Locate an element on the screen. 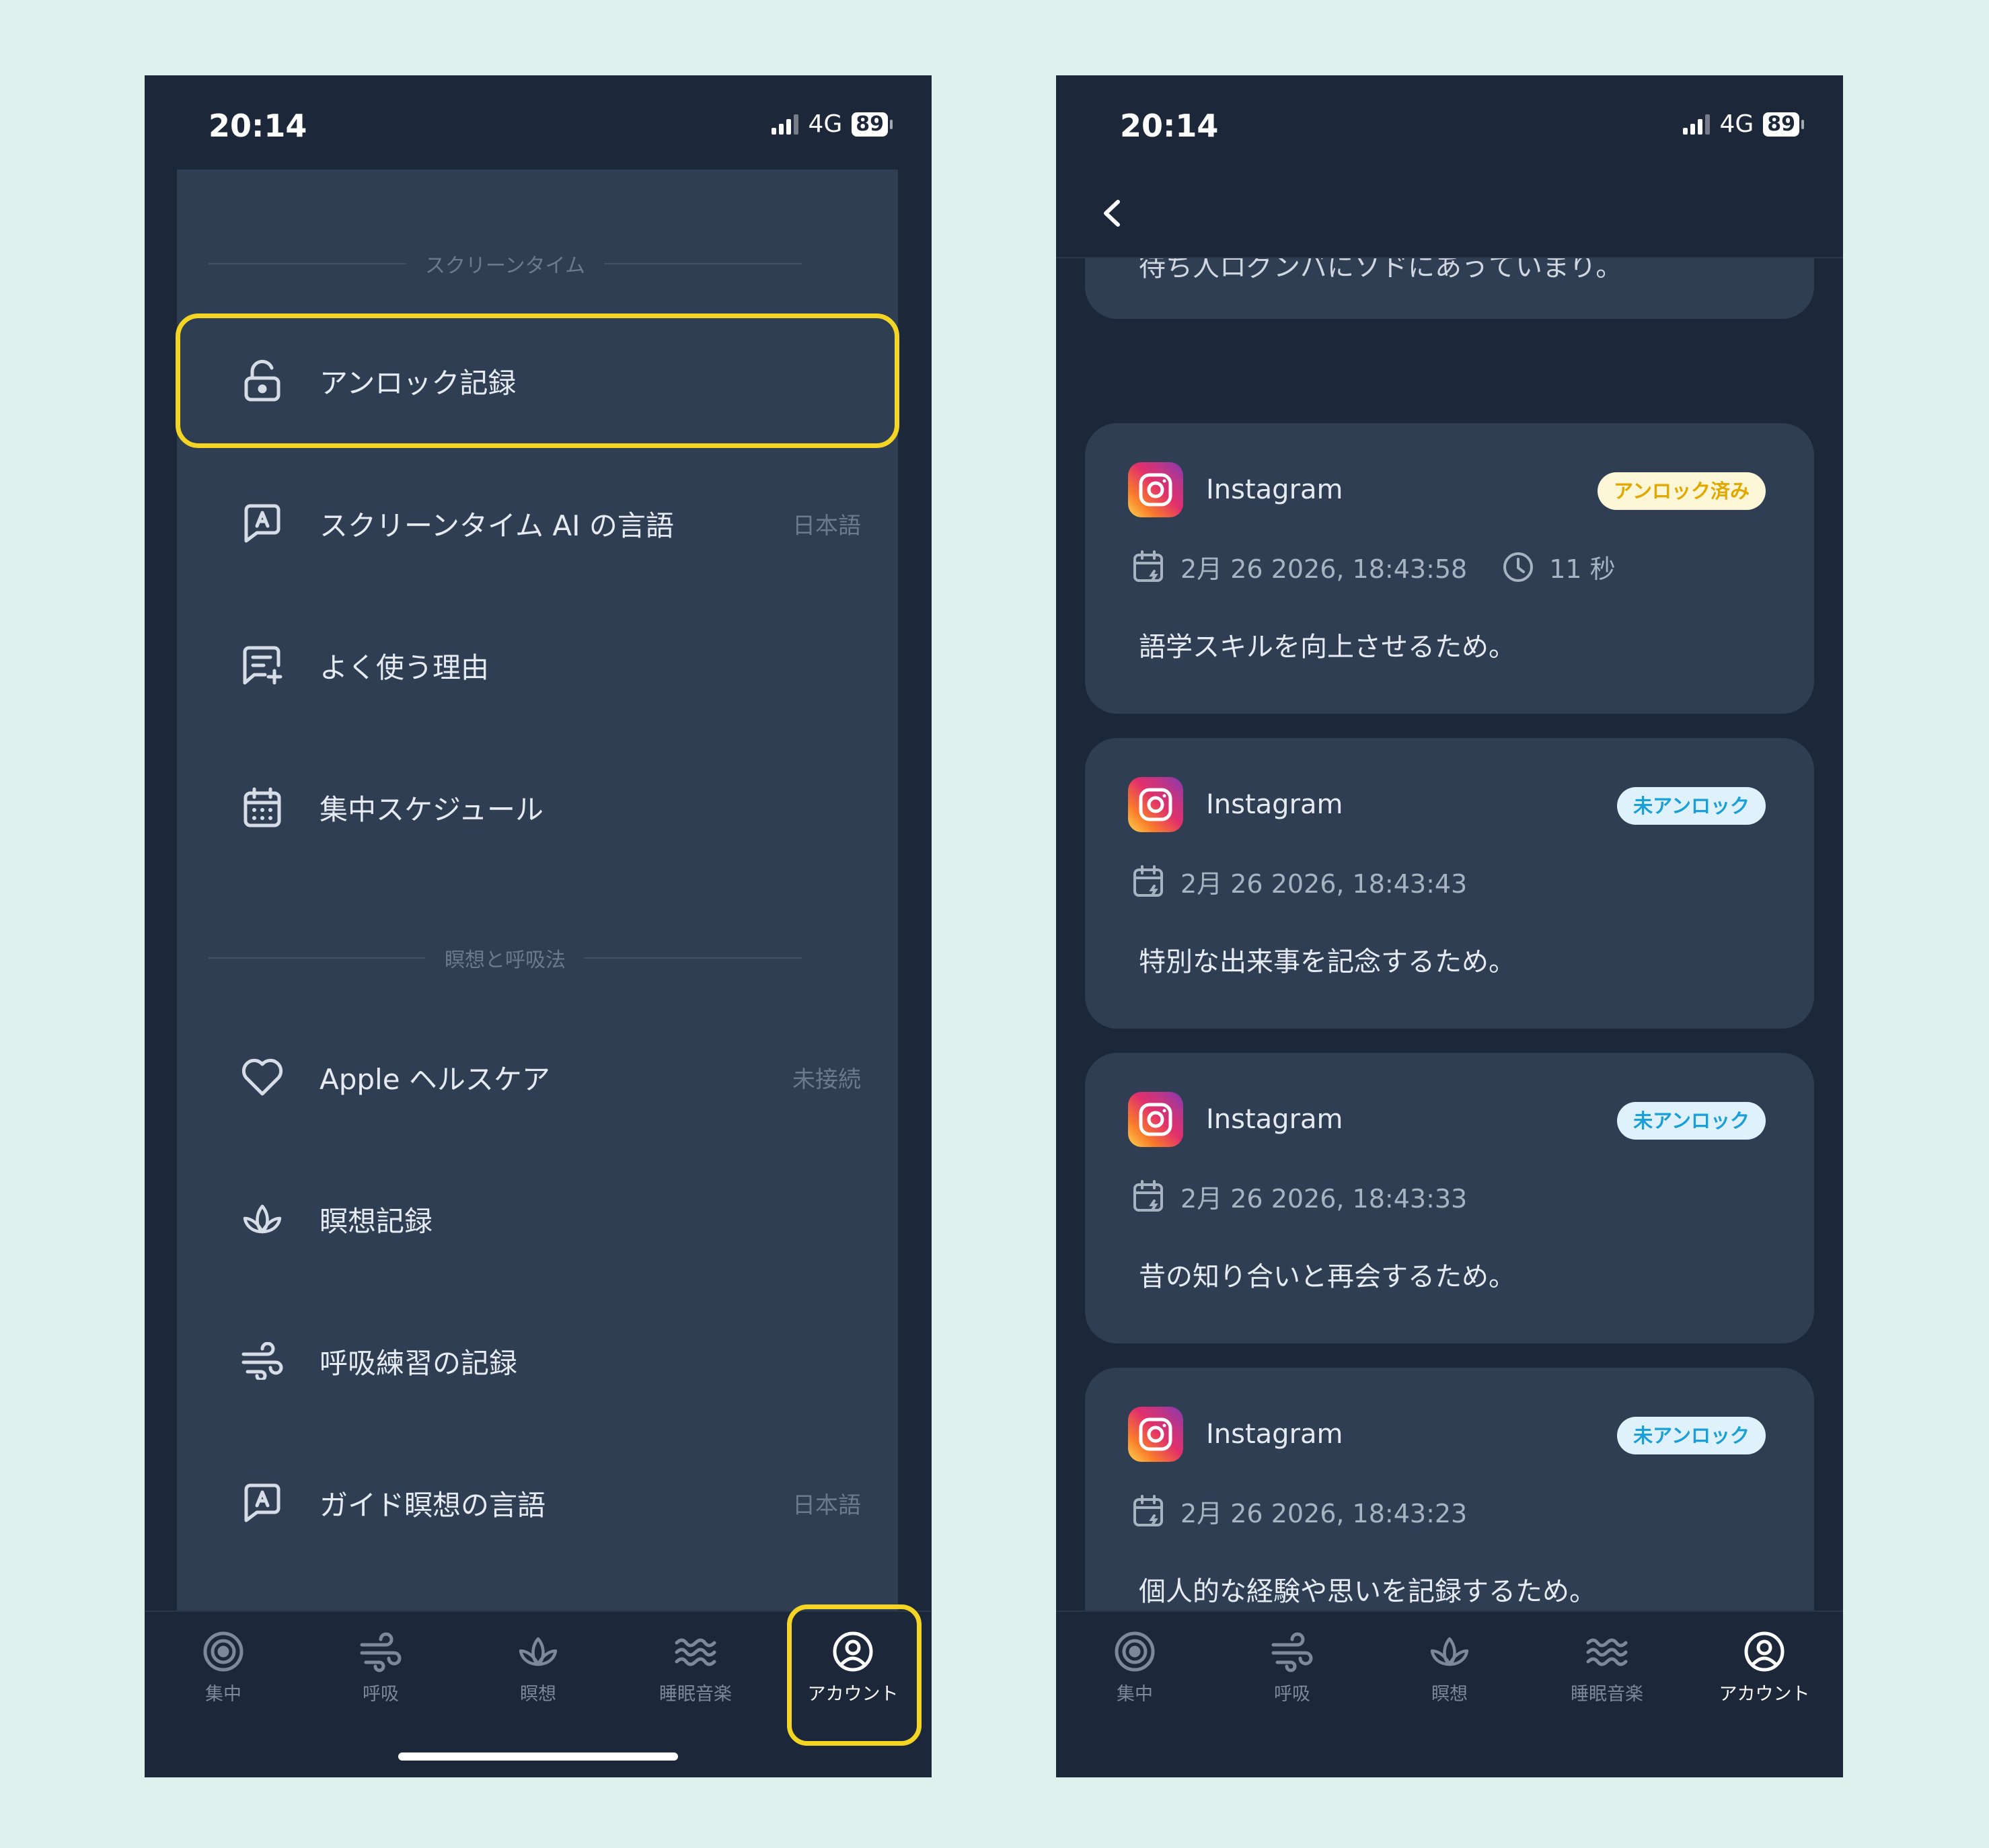 The image size is (1989, 1848). unlock-icon is located at coordinates (262, 380).